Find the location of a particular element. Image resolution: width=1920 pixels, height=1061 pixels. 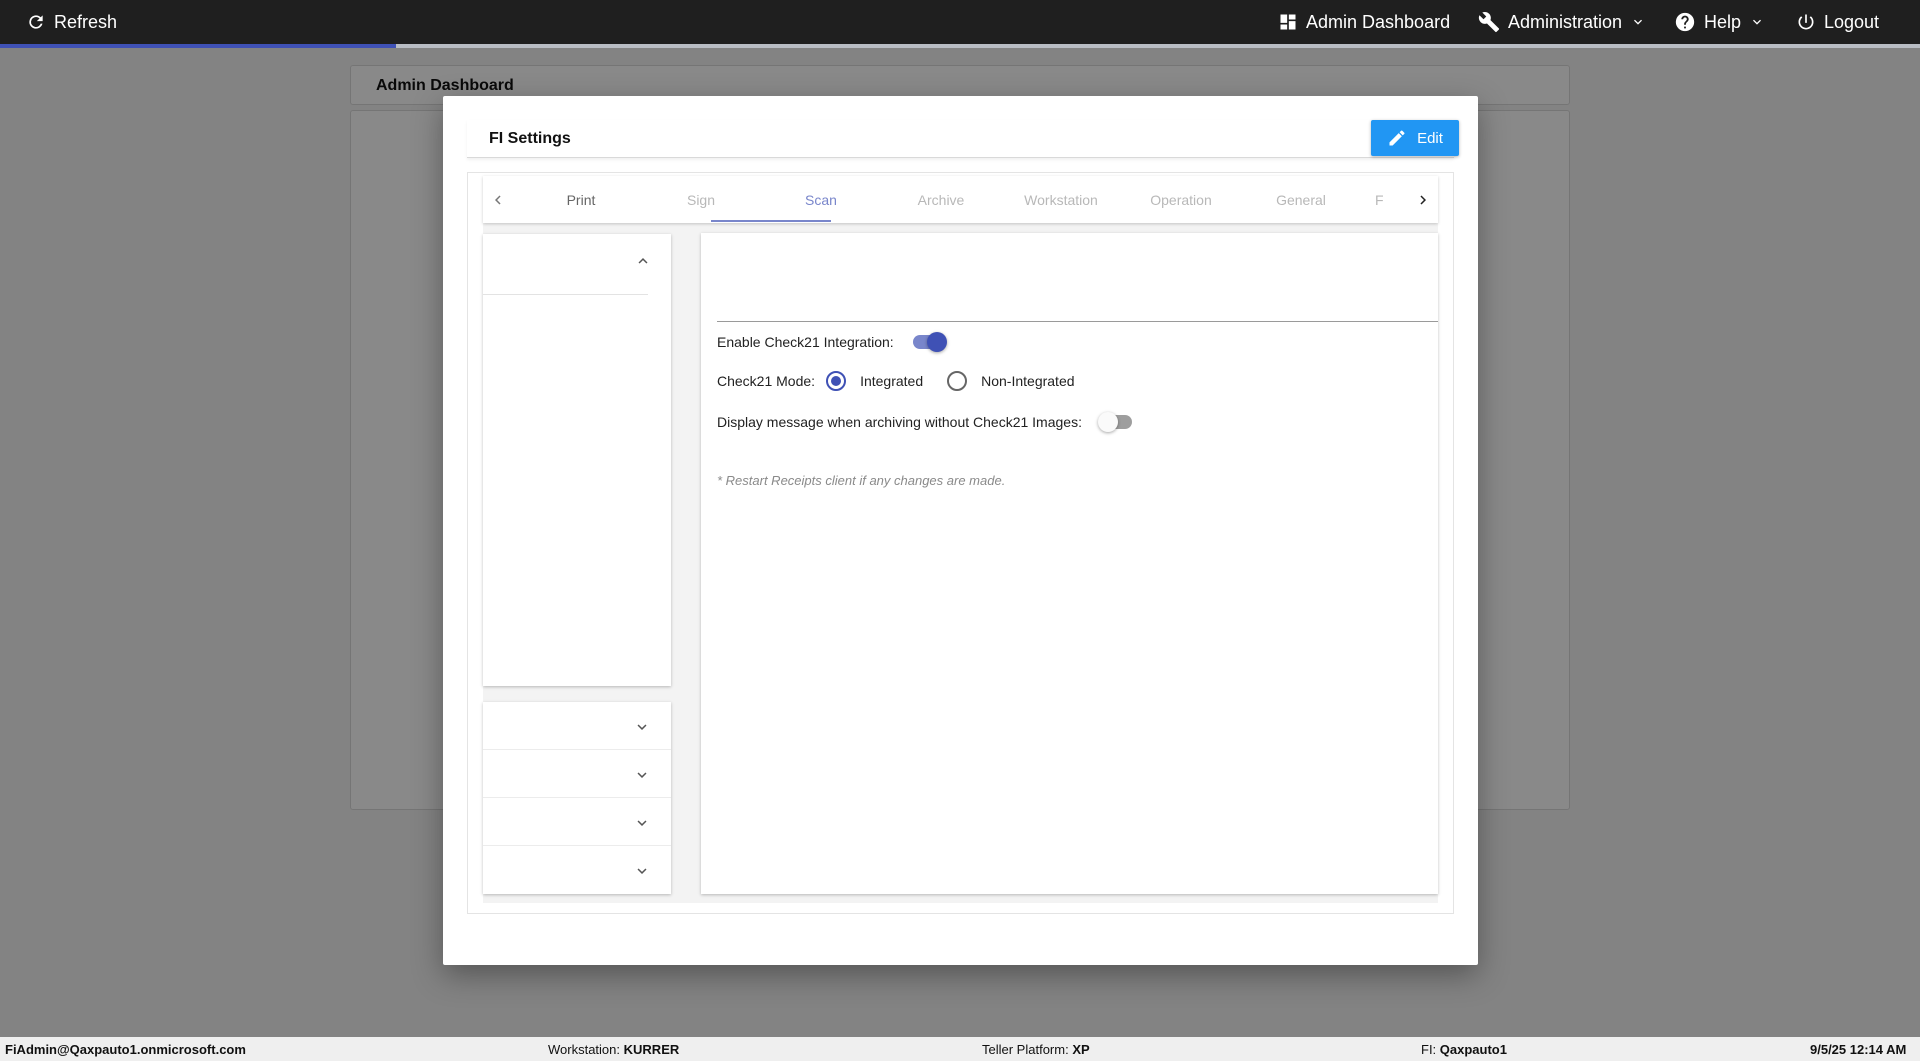

status-datetime: 9/5/25 12:14 AM is located at coordinates (1858, 1049).